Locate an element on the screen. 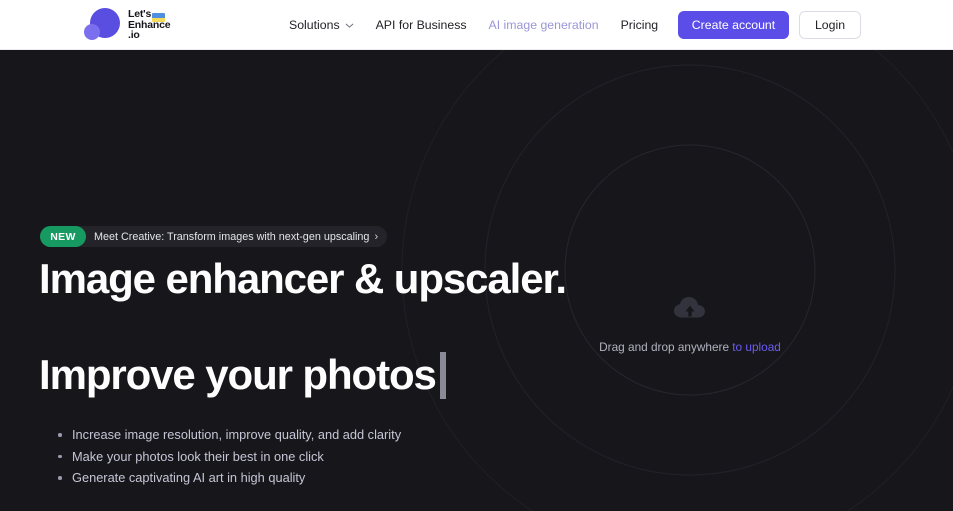  badge-new-pill: NEW is located at coordinates (63, 236).